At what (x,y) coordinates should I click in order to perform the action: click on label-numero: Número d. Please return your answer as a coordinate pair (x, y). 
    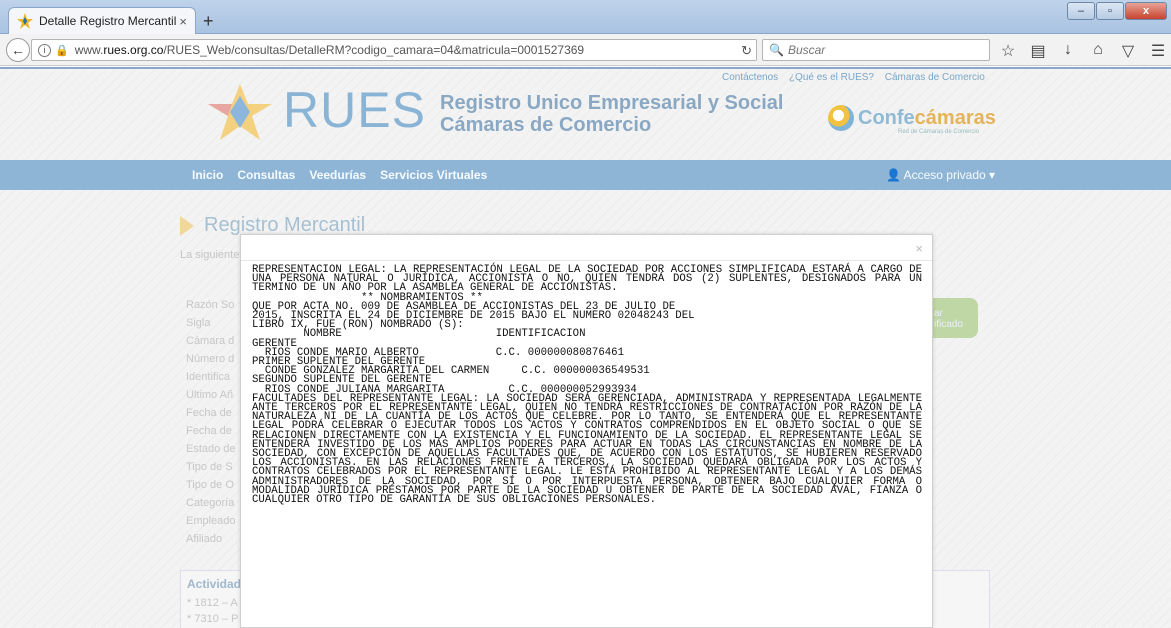
    Looking at the image, I should click on (210, 359).